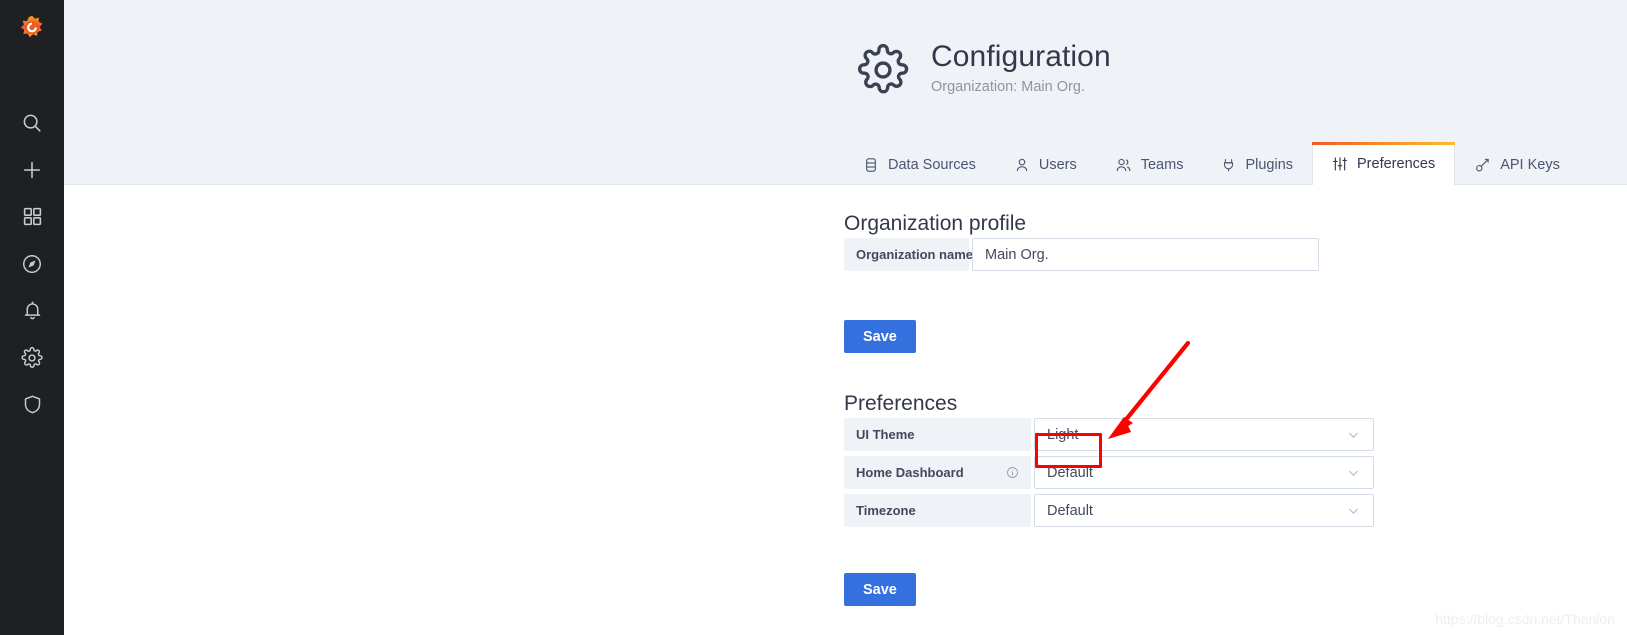  Describe the element at coordinates (1162, 164) in the screenshot. I see `tab-label: Teams` at that location.